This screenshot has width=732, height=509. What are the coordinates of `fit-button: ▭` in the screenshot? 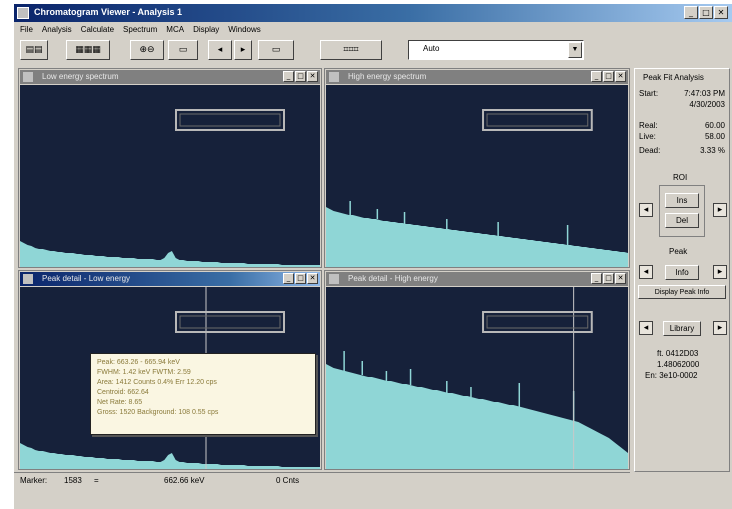 It's located at (276, 50).